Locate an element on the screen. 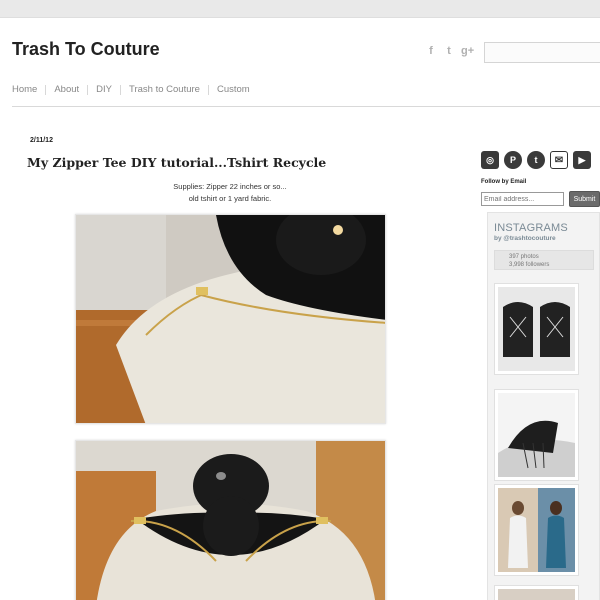  supplies-line-2: old tshirt or 1 yard fabric. is located at coordinates (230, 198).